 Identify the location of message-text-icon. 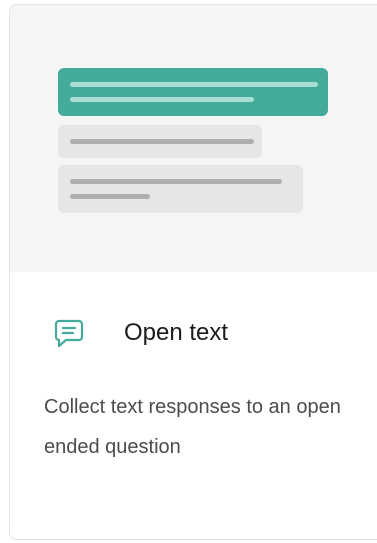
(69, 333).